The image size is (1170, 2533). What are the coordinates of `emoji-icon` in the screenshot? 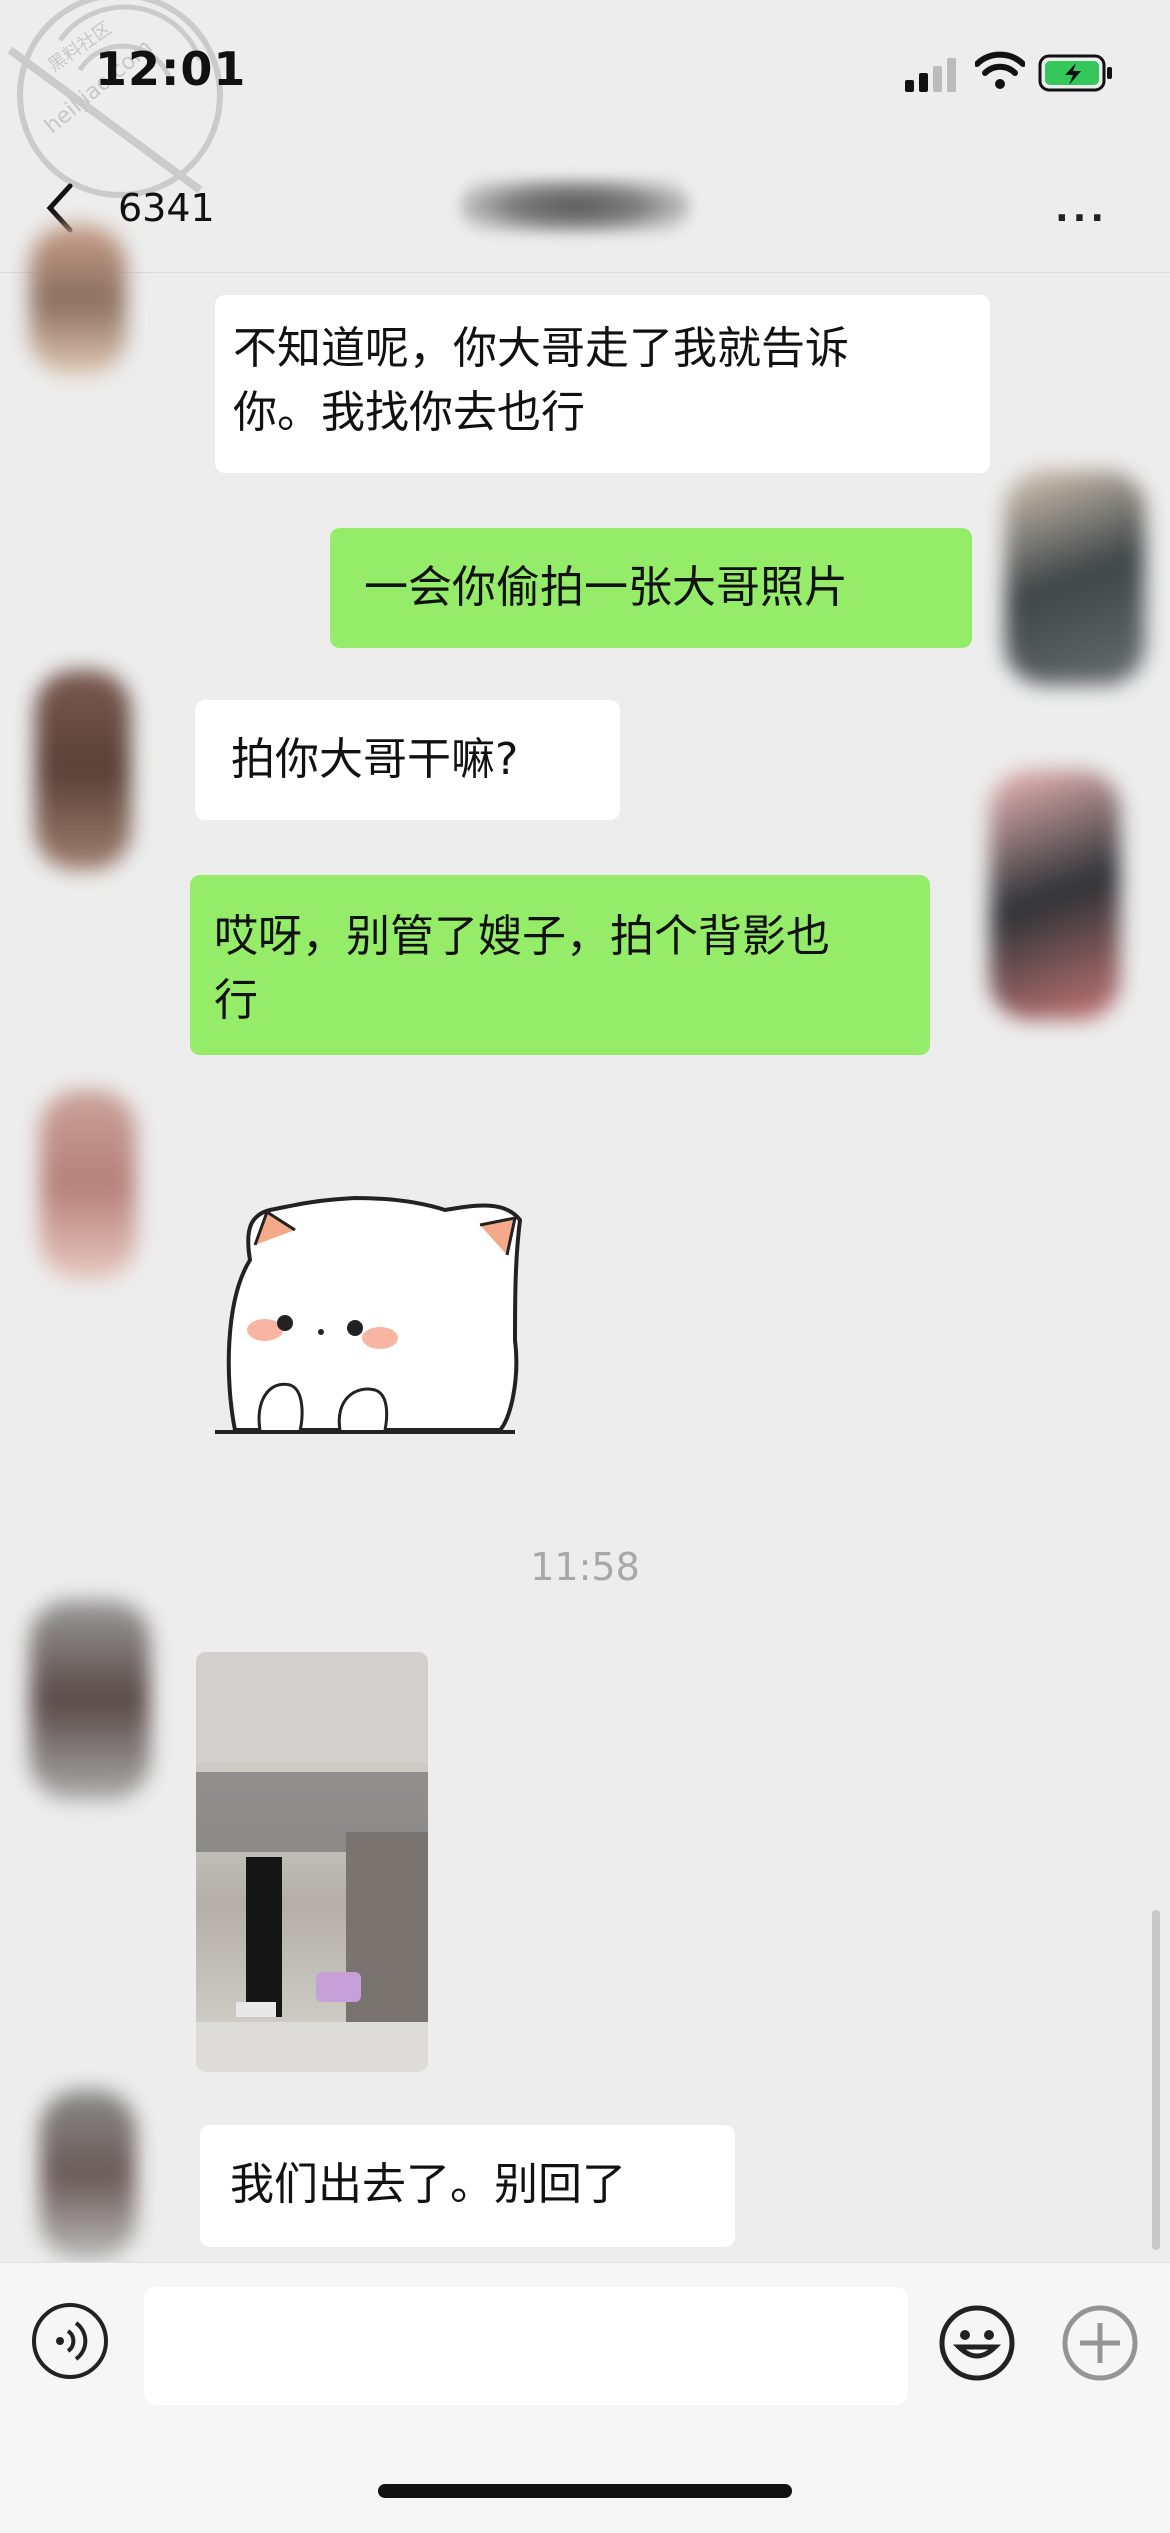 It's located at (977, 2343).